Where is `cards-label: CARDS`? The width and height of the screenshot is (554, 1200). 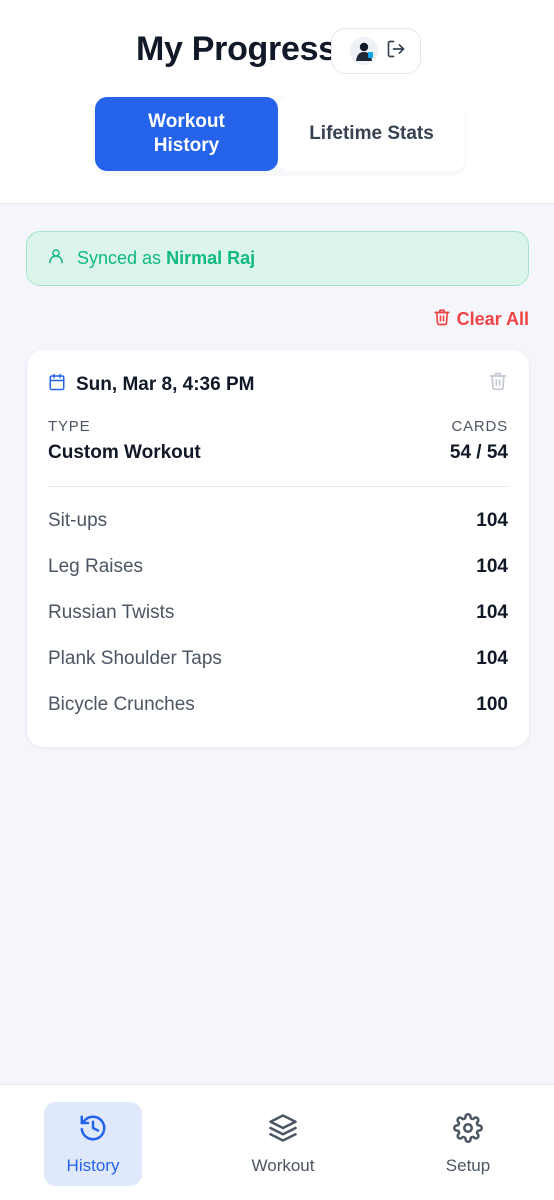 cards-label: CARDS is located at coordinates (479, 426).